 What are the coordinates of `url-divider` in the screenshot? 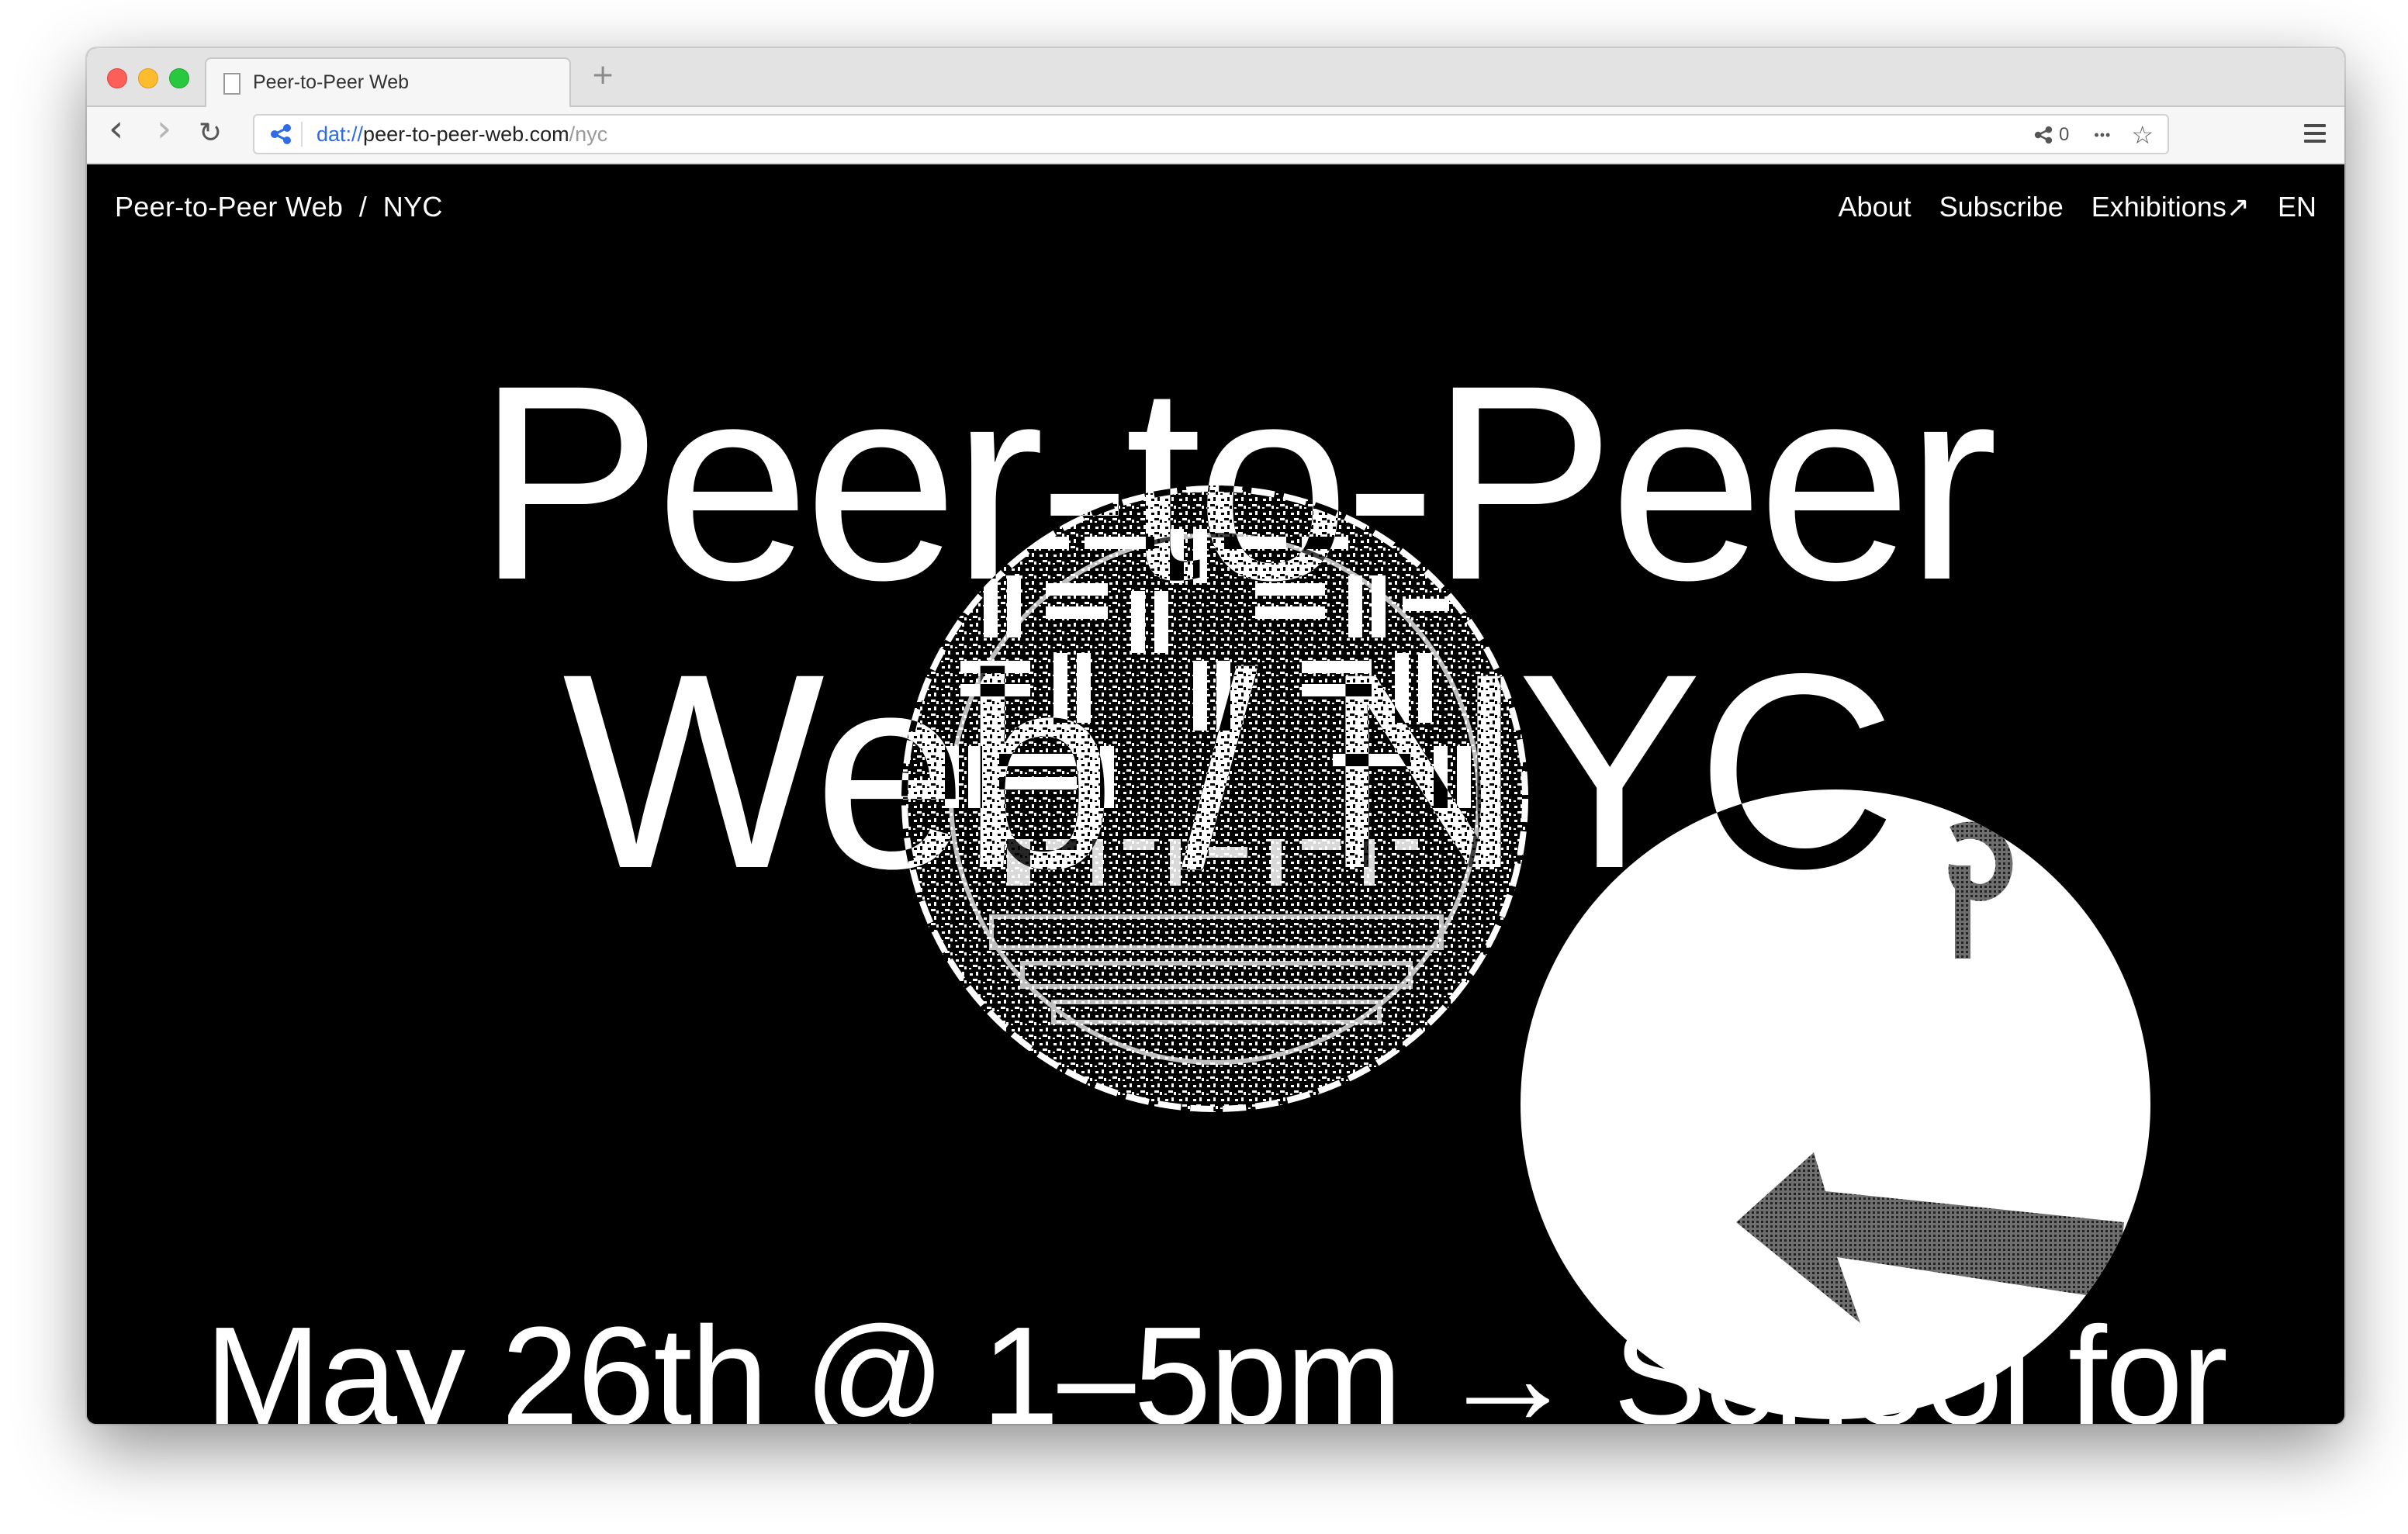 It's located at (302, 134).